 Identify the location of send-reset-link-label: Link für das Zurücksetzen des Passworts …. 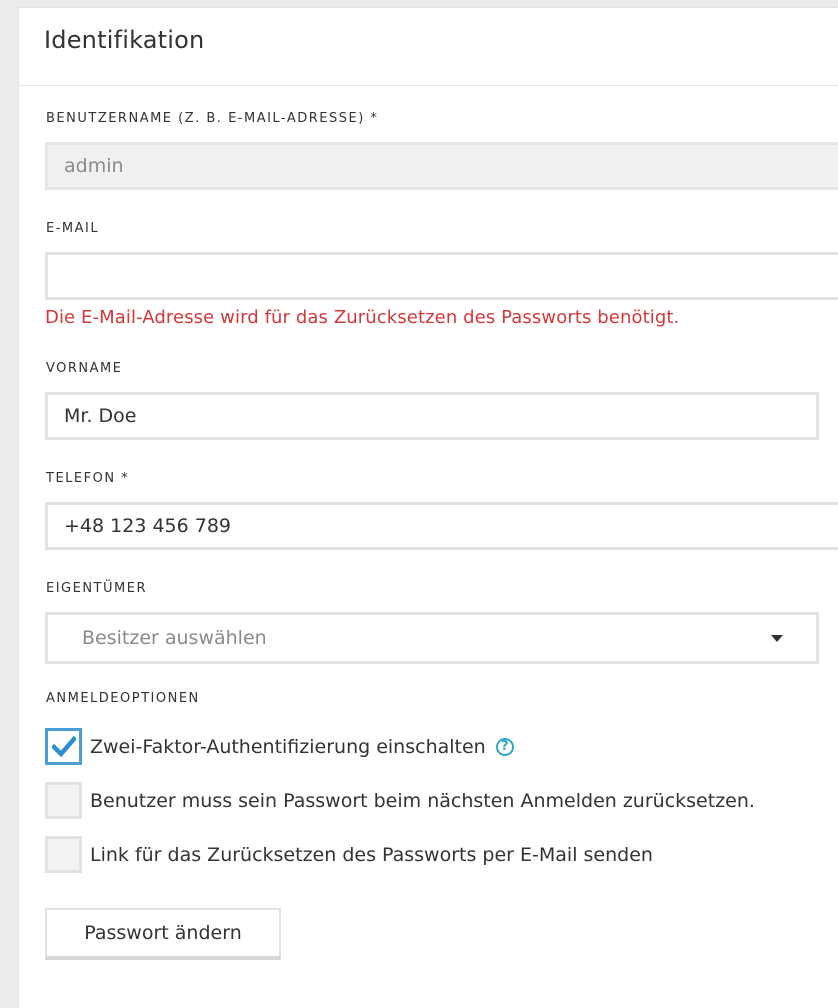
(371, 854).